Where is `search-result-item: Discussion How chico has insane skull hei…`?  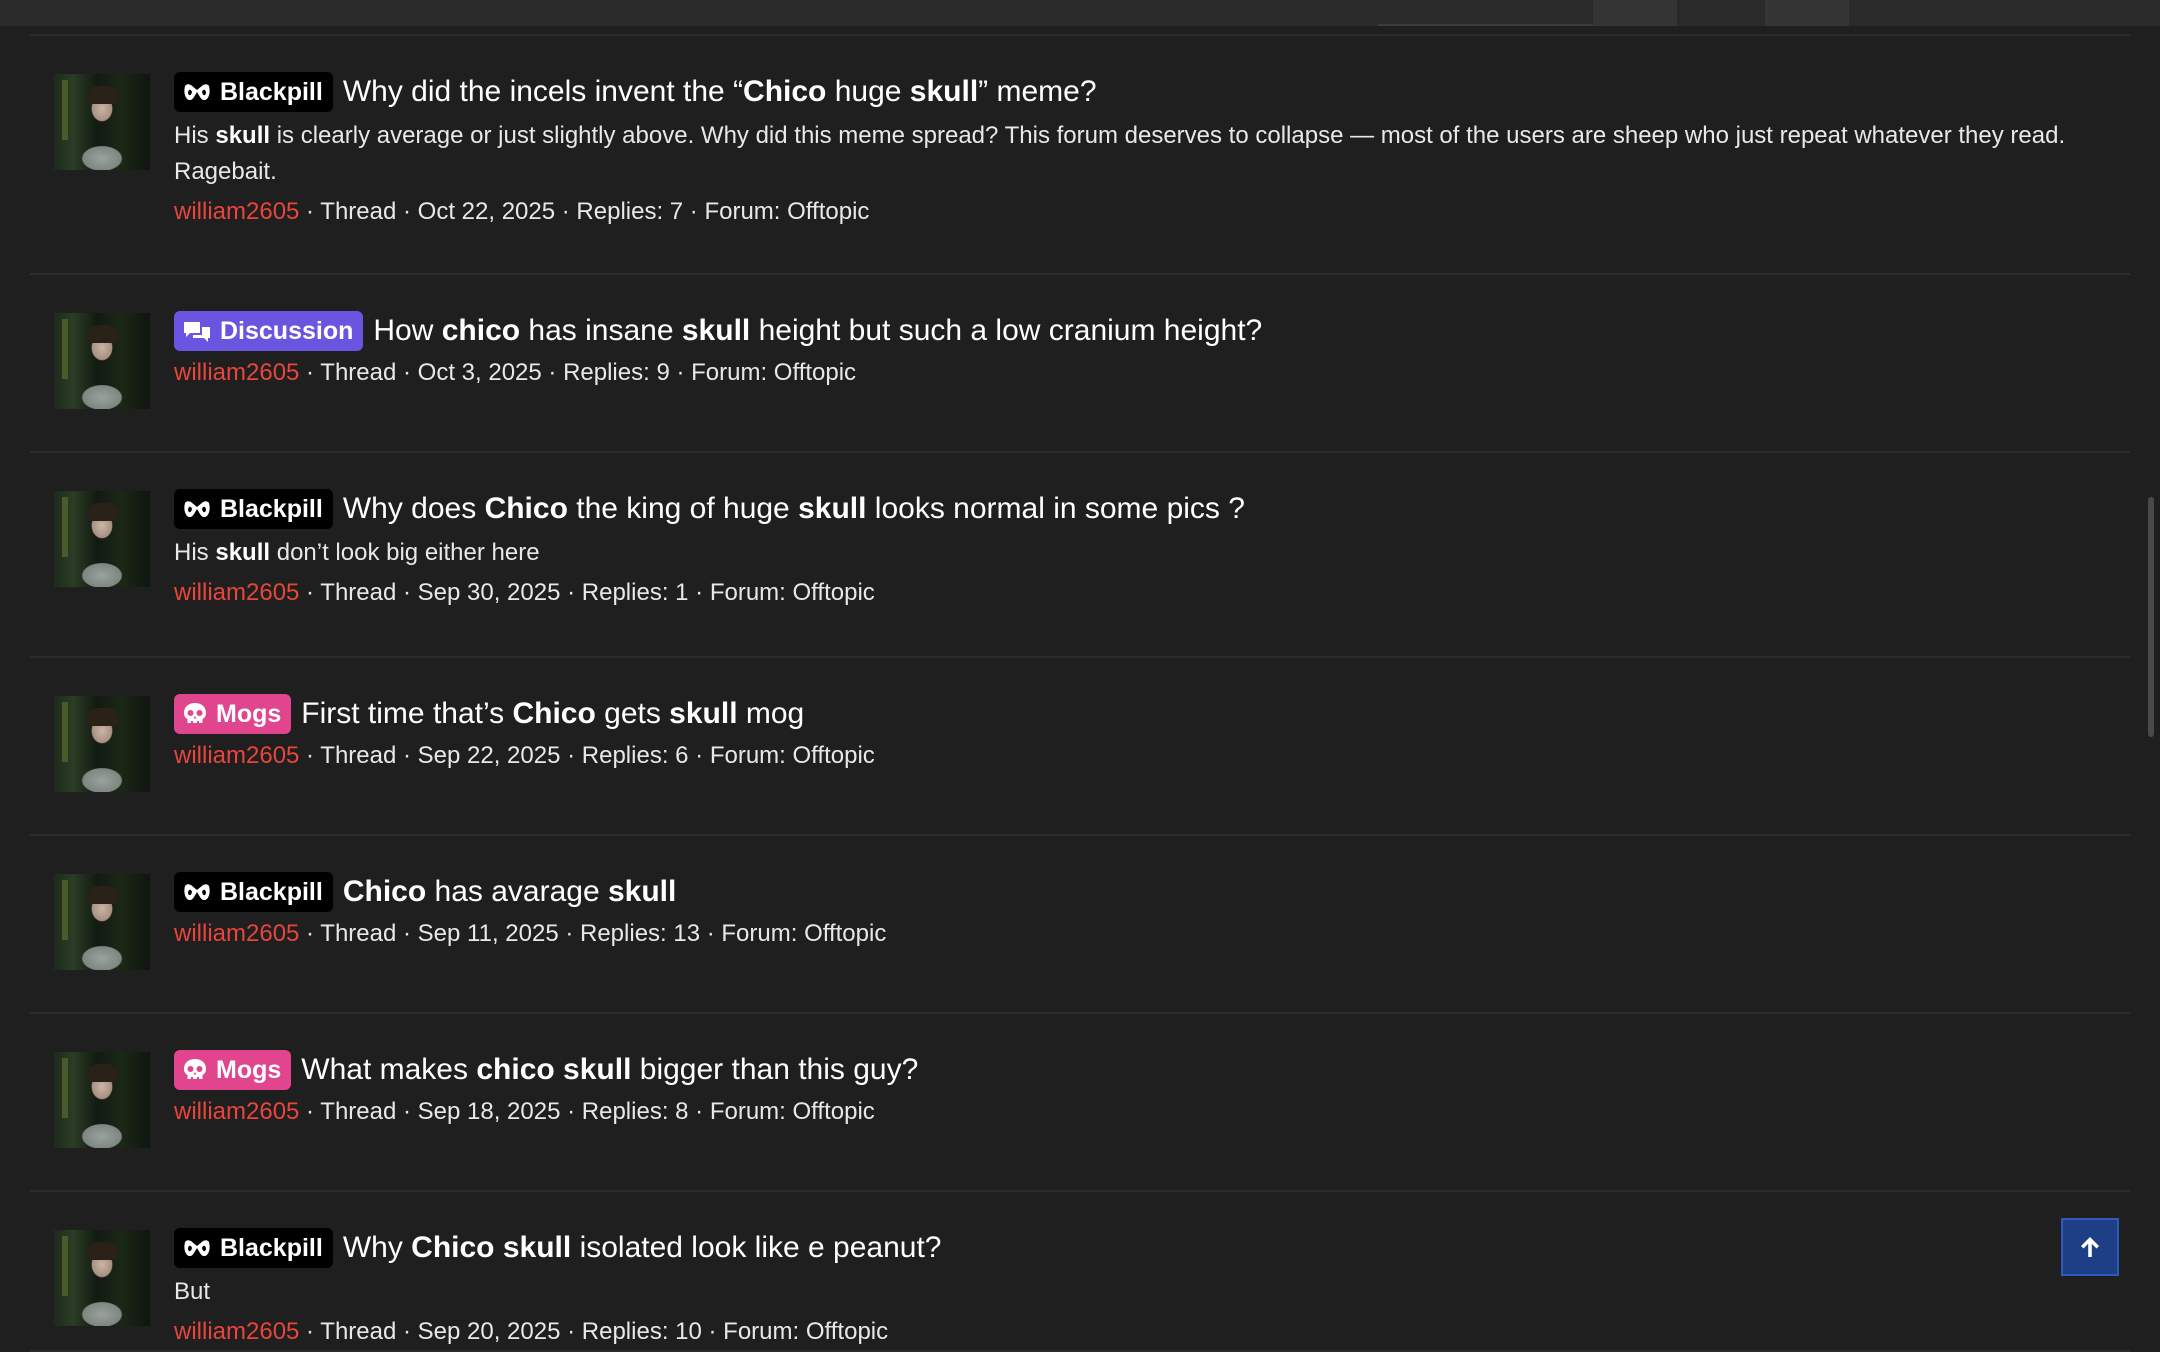 search-result-item: Discussion How chico has insane skull hei… is located at coordinates (1080, 364).